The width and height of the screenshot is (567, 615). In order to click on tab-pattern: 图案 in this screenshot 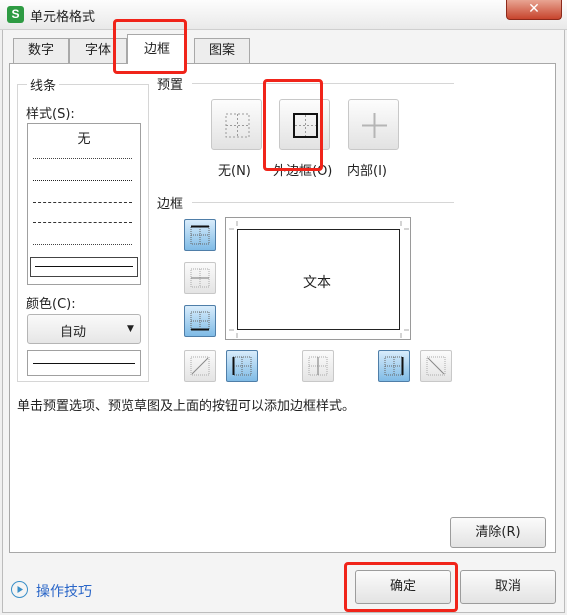, I will do `click(222, 50)`.